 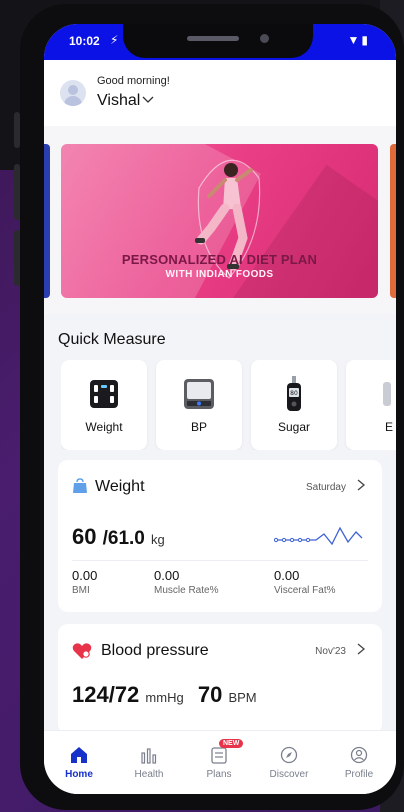 I want to click on bp-reading: 124/72 mmHg 70 BPM, so click(x=164, y=695).